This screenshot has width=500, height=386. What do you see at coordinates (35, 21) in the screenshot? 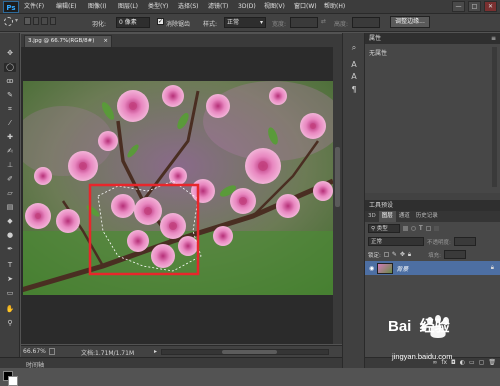
I see `add-selection-icon` at bounding box center [35, 21].